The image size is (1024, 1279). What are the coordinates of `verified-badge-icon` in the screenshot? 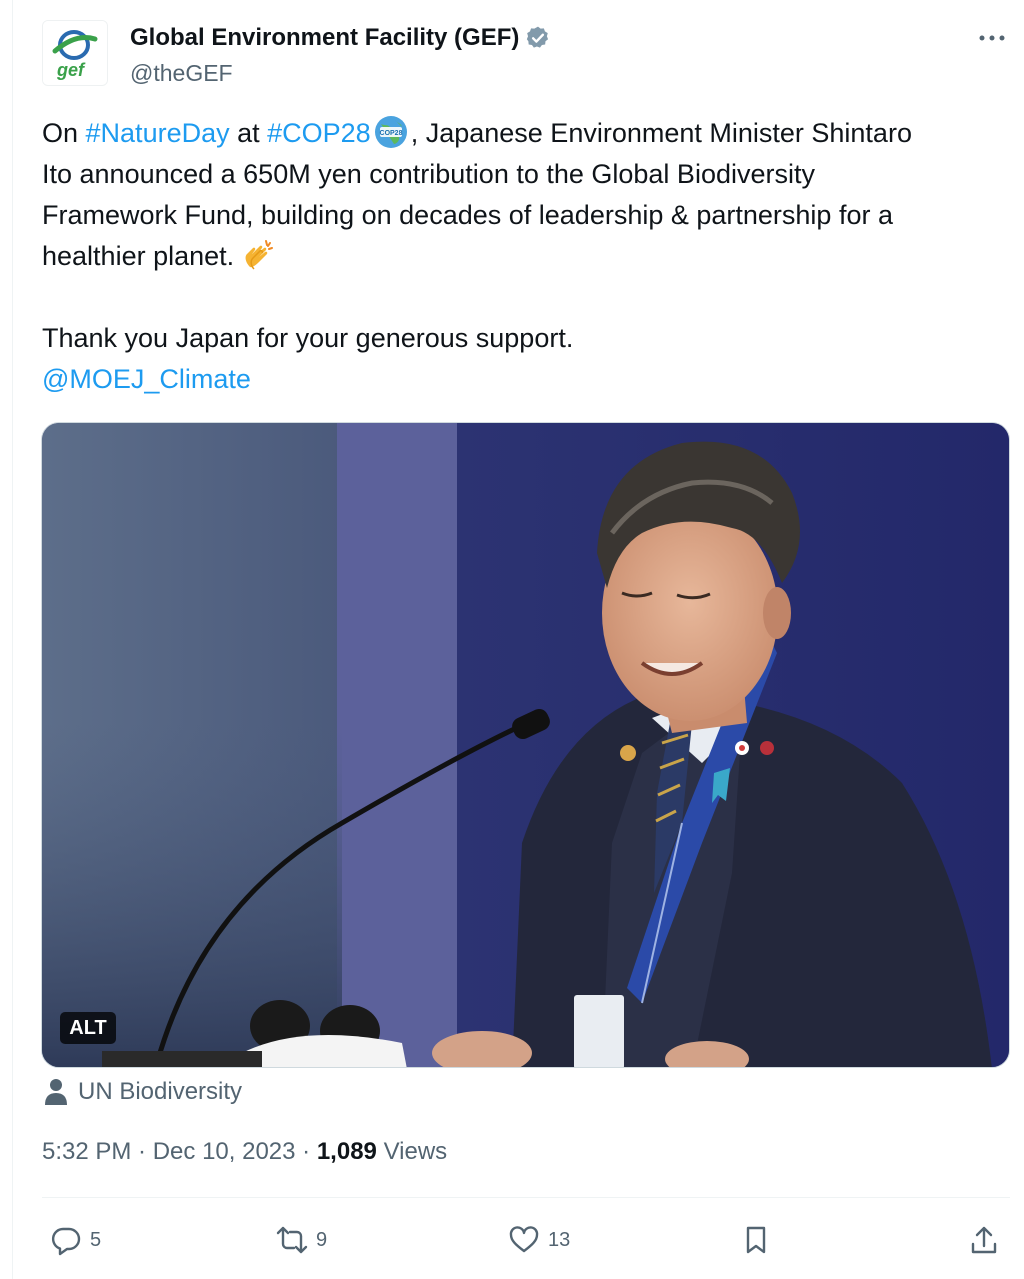 It's located at (538, 38).